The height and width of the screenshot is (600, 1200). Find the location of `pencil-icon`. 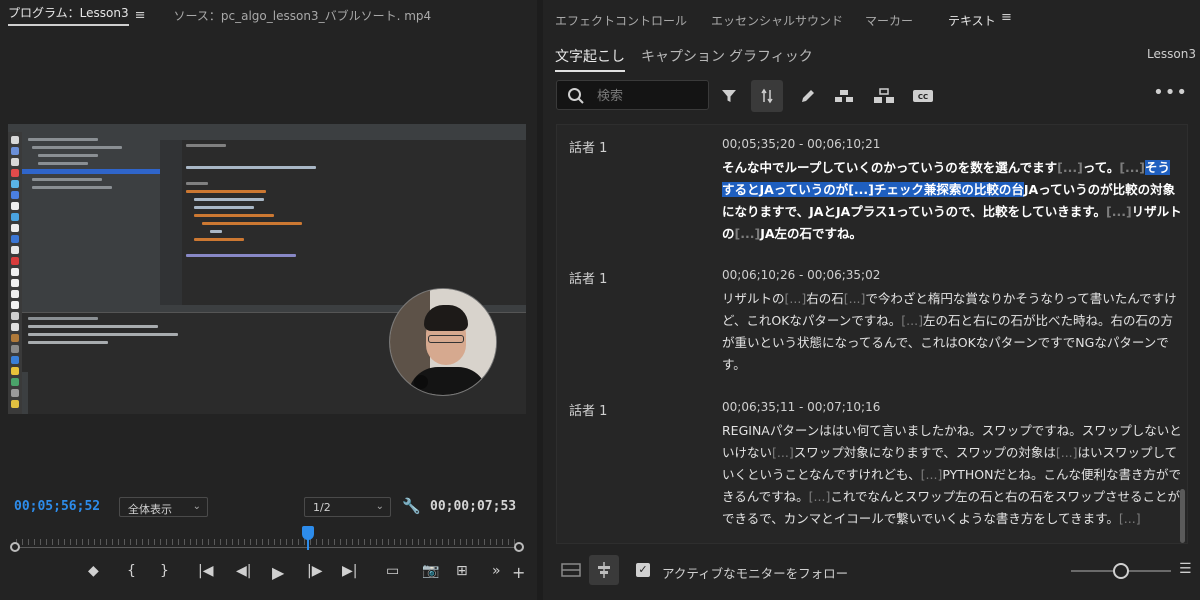

pencil-icon is located at coordinates (808, 96).